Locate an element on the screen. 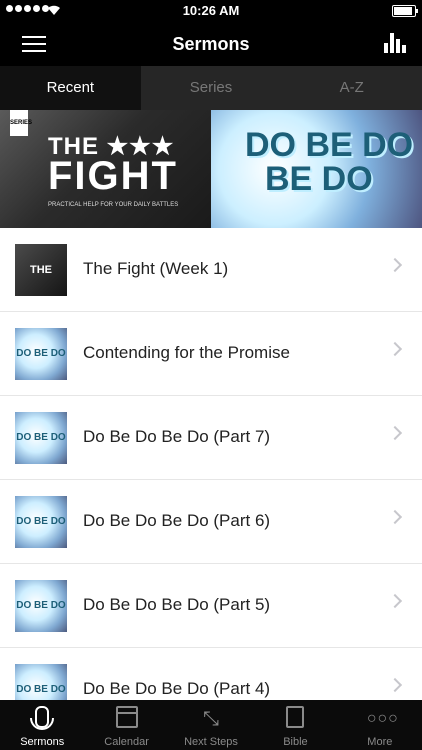 Image resolution: width=422 pixels, height=750 pixels. list-item: DO BE DO Contending for the Promise is located at coordinates (211, 354).